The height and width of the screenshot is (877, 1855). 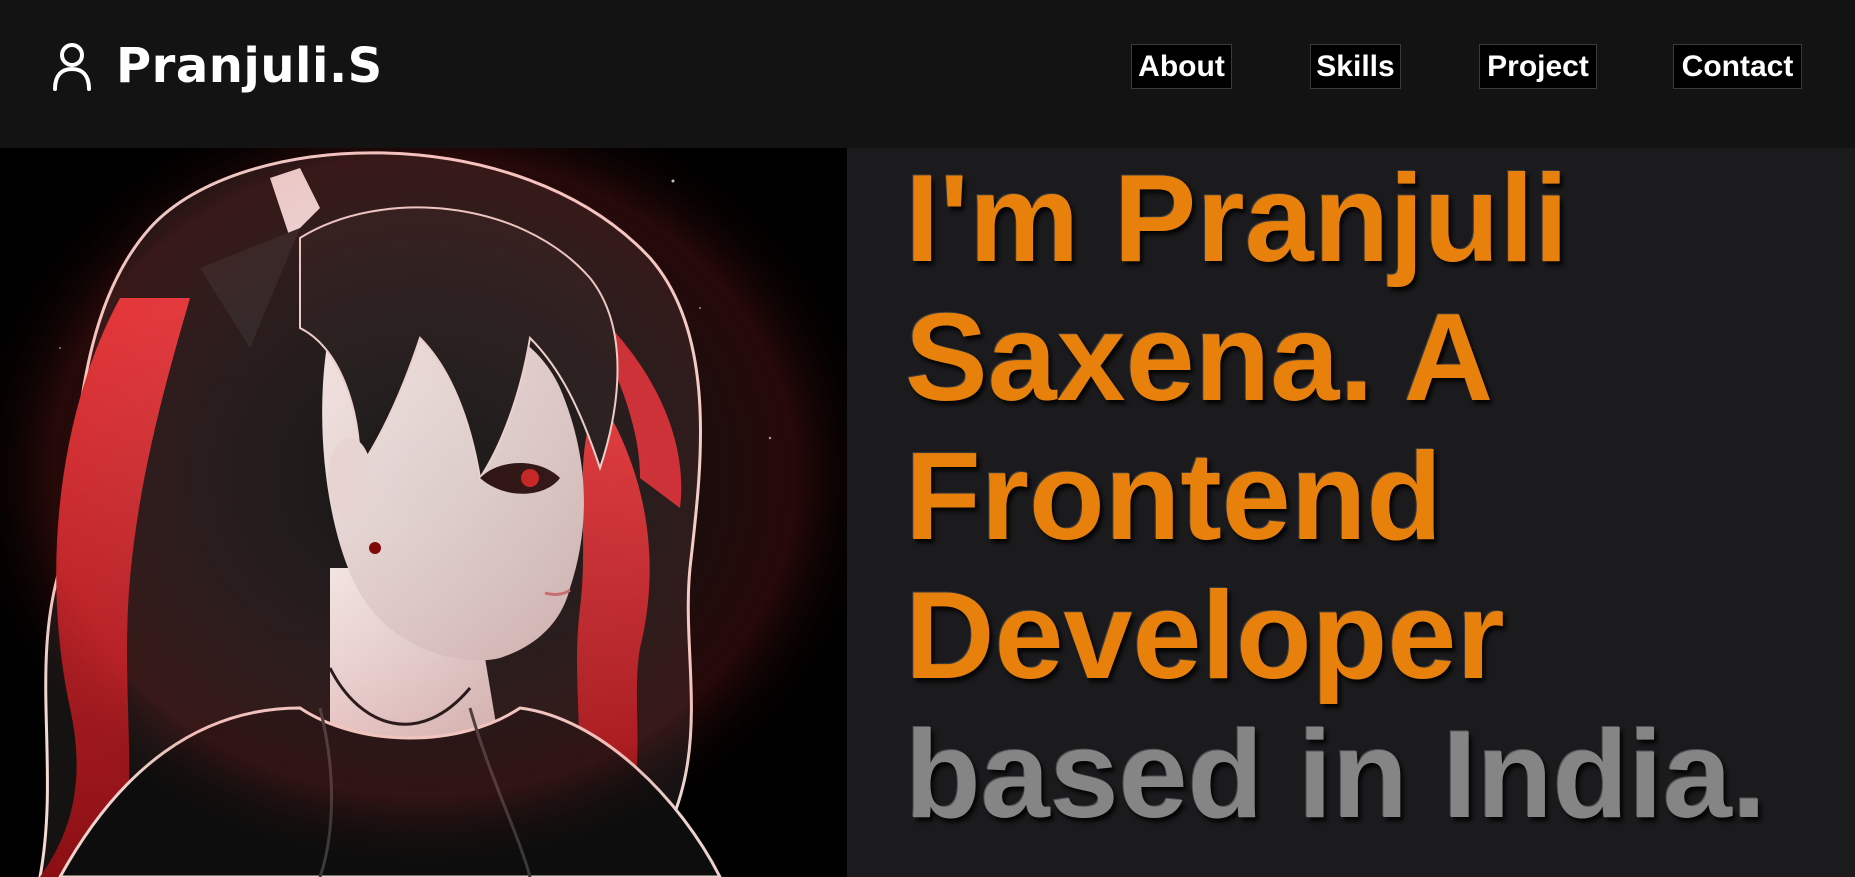 I want to click on hero-line-location: based in India., so click(x=1336, y=775).